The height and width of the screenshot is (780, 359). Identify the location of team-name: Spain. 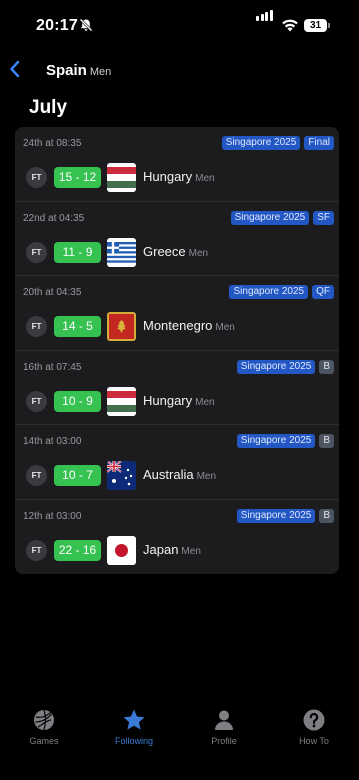
(66, 70).